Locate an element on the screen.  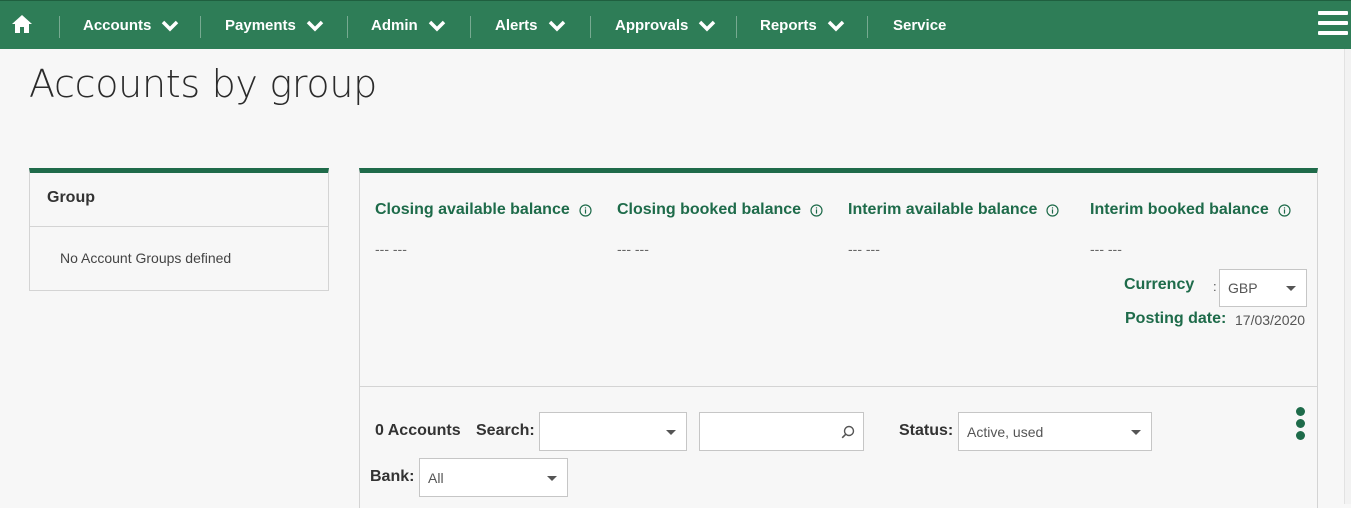
nav-item-payments: Payments is located at coordinates (274, 25).